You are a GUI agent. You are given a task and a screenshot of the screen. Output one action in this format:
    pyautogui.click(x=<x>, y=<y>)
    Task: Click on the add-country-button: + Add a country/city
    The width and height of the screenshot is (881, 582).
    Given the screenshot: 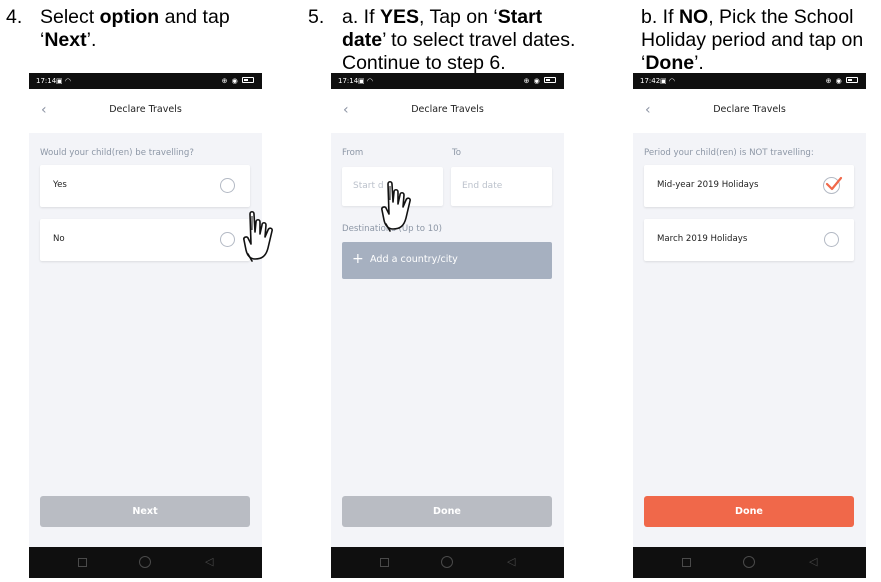 What is the action you would take?
    pyautogui.click(x=447, y=260)
    